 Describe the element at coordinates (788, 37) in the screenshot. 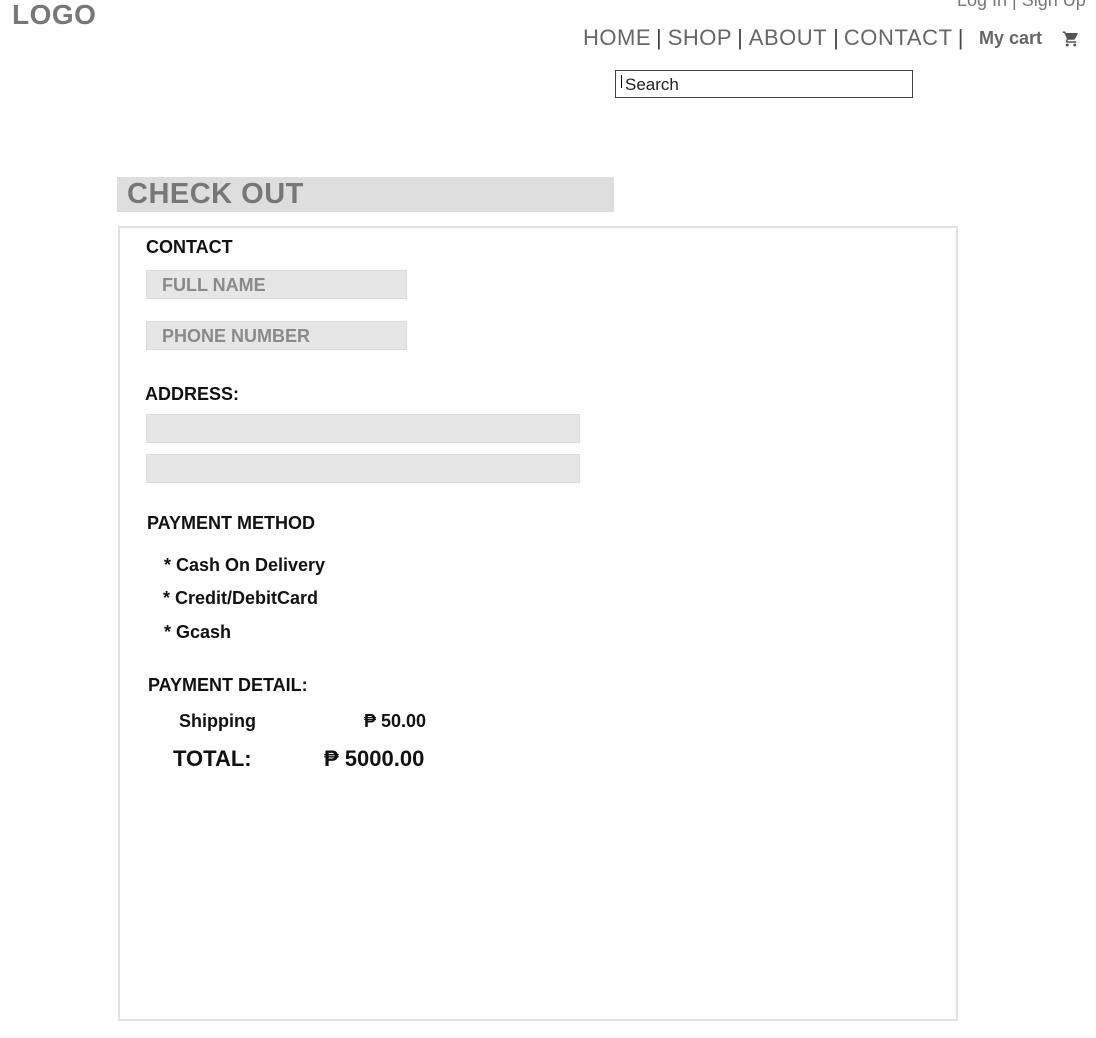

I see `nav-about: ABOUT` at that location.